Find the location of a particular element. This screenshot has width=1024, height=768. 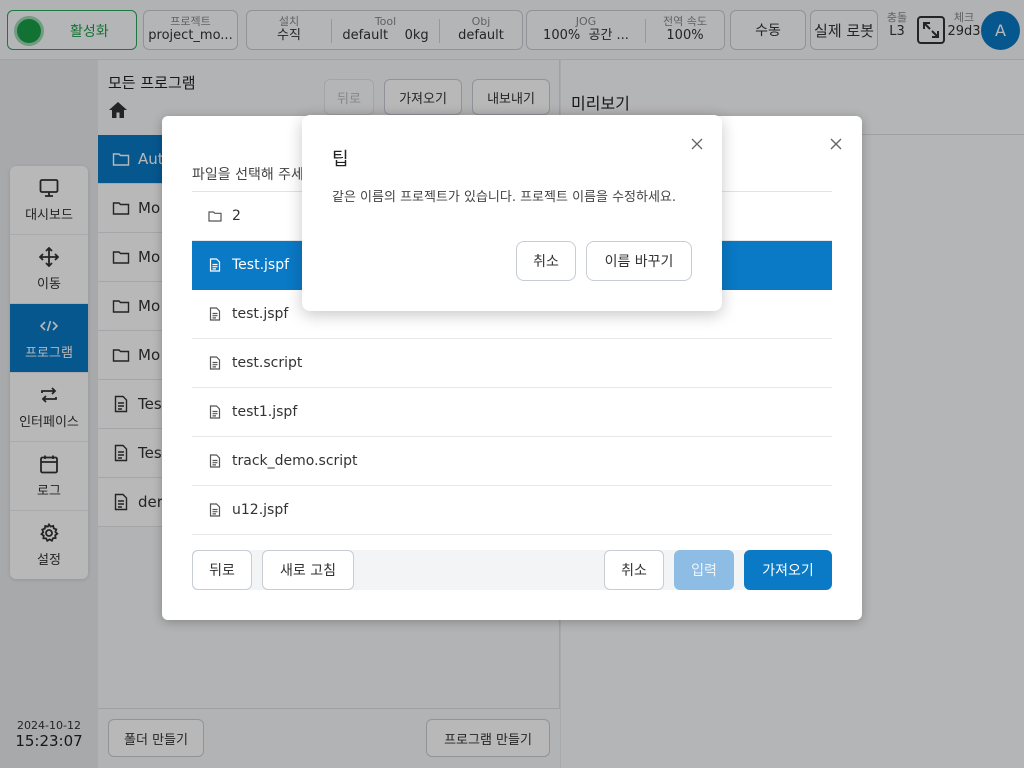

back-button: 뒤로 is located at coordinates (222, 570).